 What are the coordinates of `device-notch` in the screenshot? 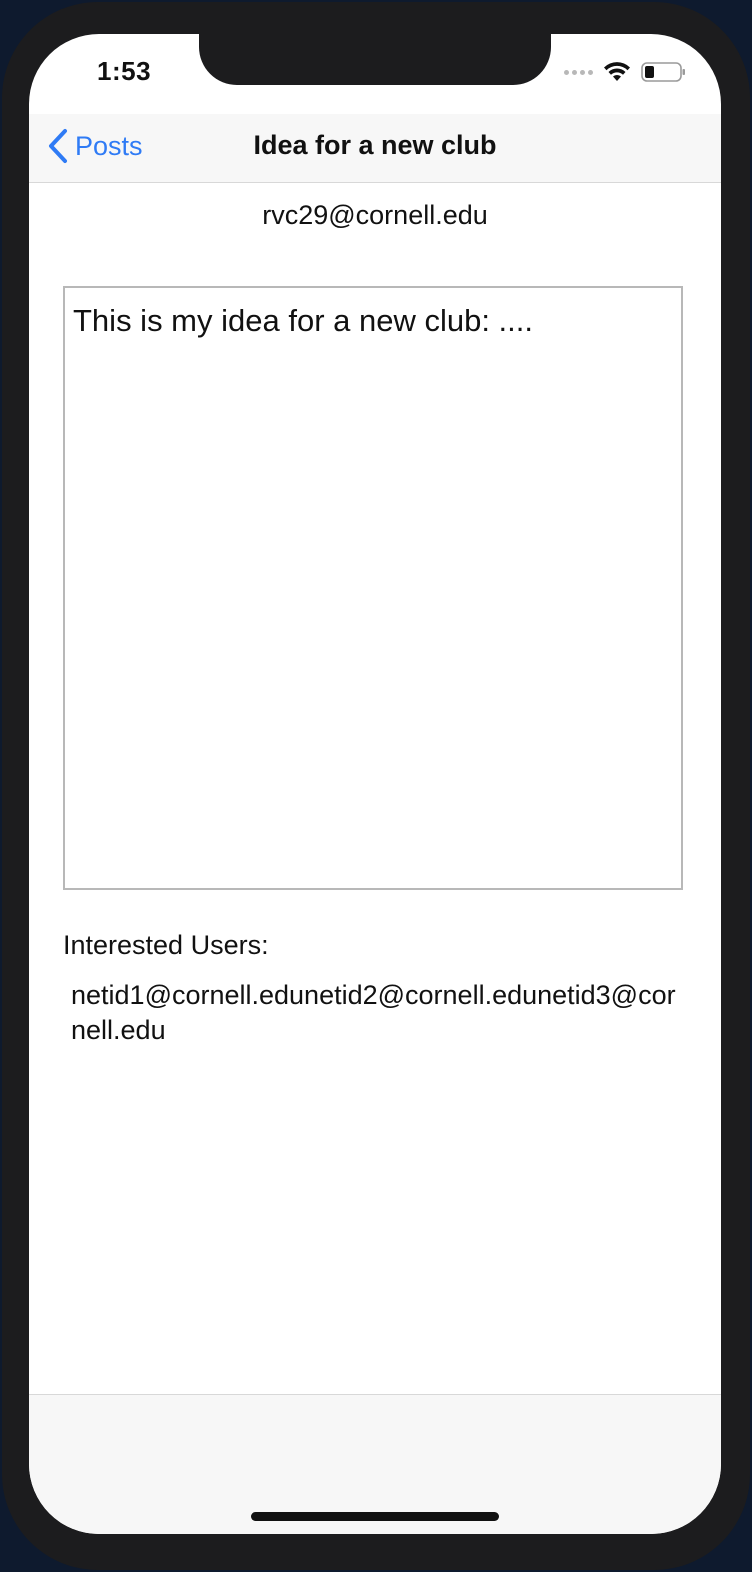 It's located at (375, 59).